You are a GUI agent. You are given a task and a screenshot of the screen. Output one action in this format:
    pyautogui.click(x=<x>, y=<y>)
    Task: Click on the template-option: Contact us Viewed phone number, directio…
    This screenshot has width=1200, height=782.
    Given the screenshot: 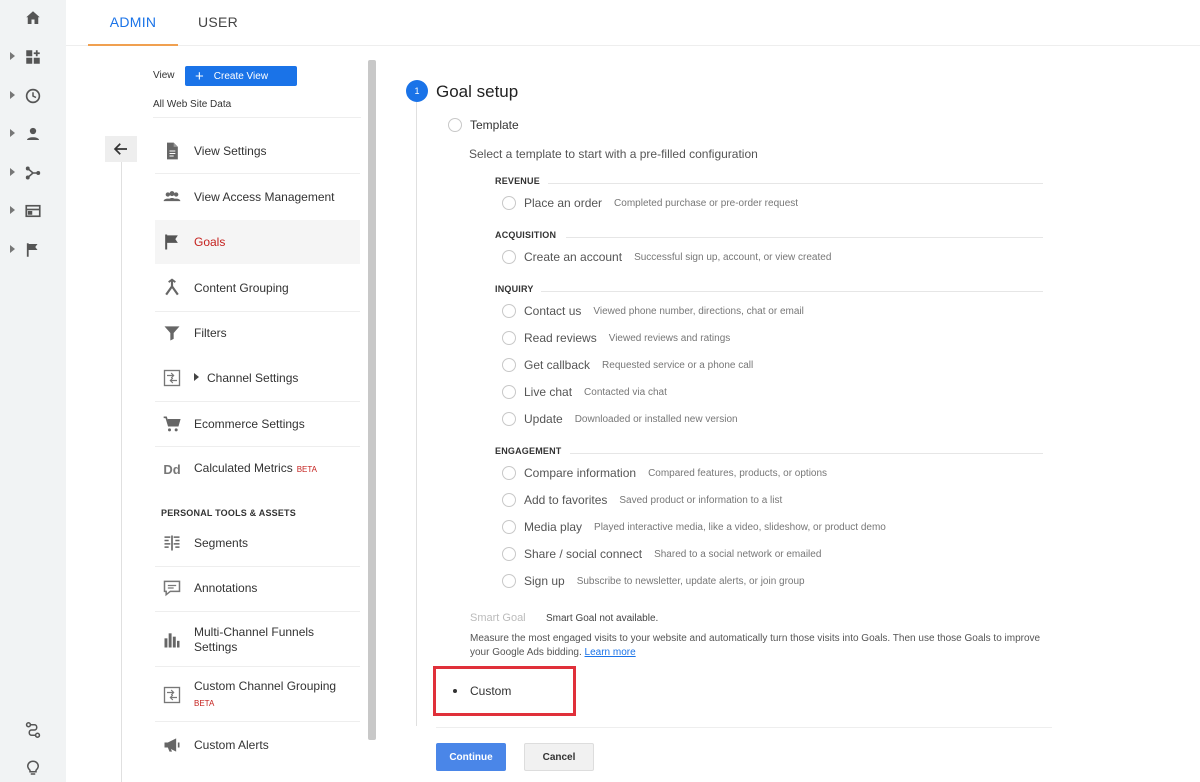 What is the action you would take?
    pyautogui.click(x=653, y=311)
    